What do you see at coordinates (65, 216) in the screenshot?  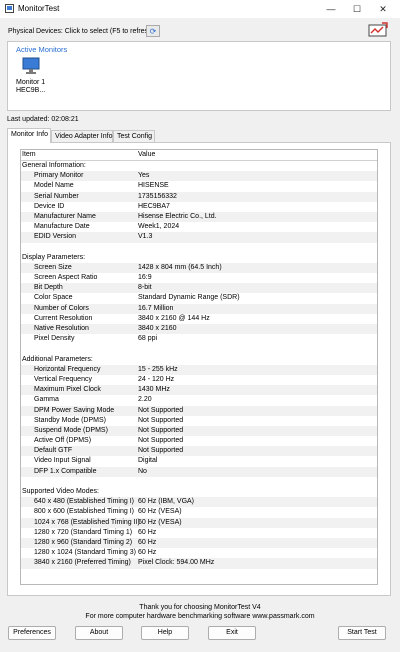 I see `row-item: Manufacturer Name` at bounding box center [65, 216].